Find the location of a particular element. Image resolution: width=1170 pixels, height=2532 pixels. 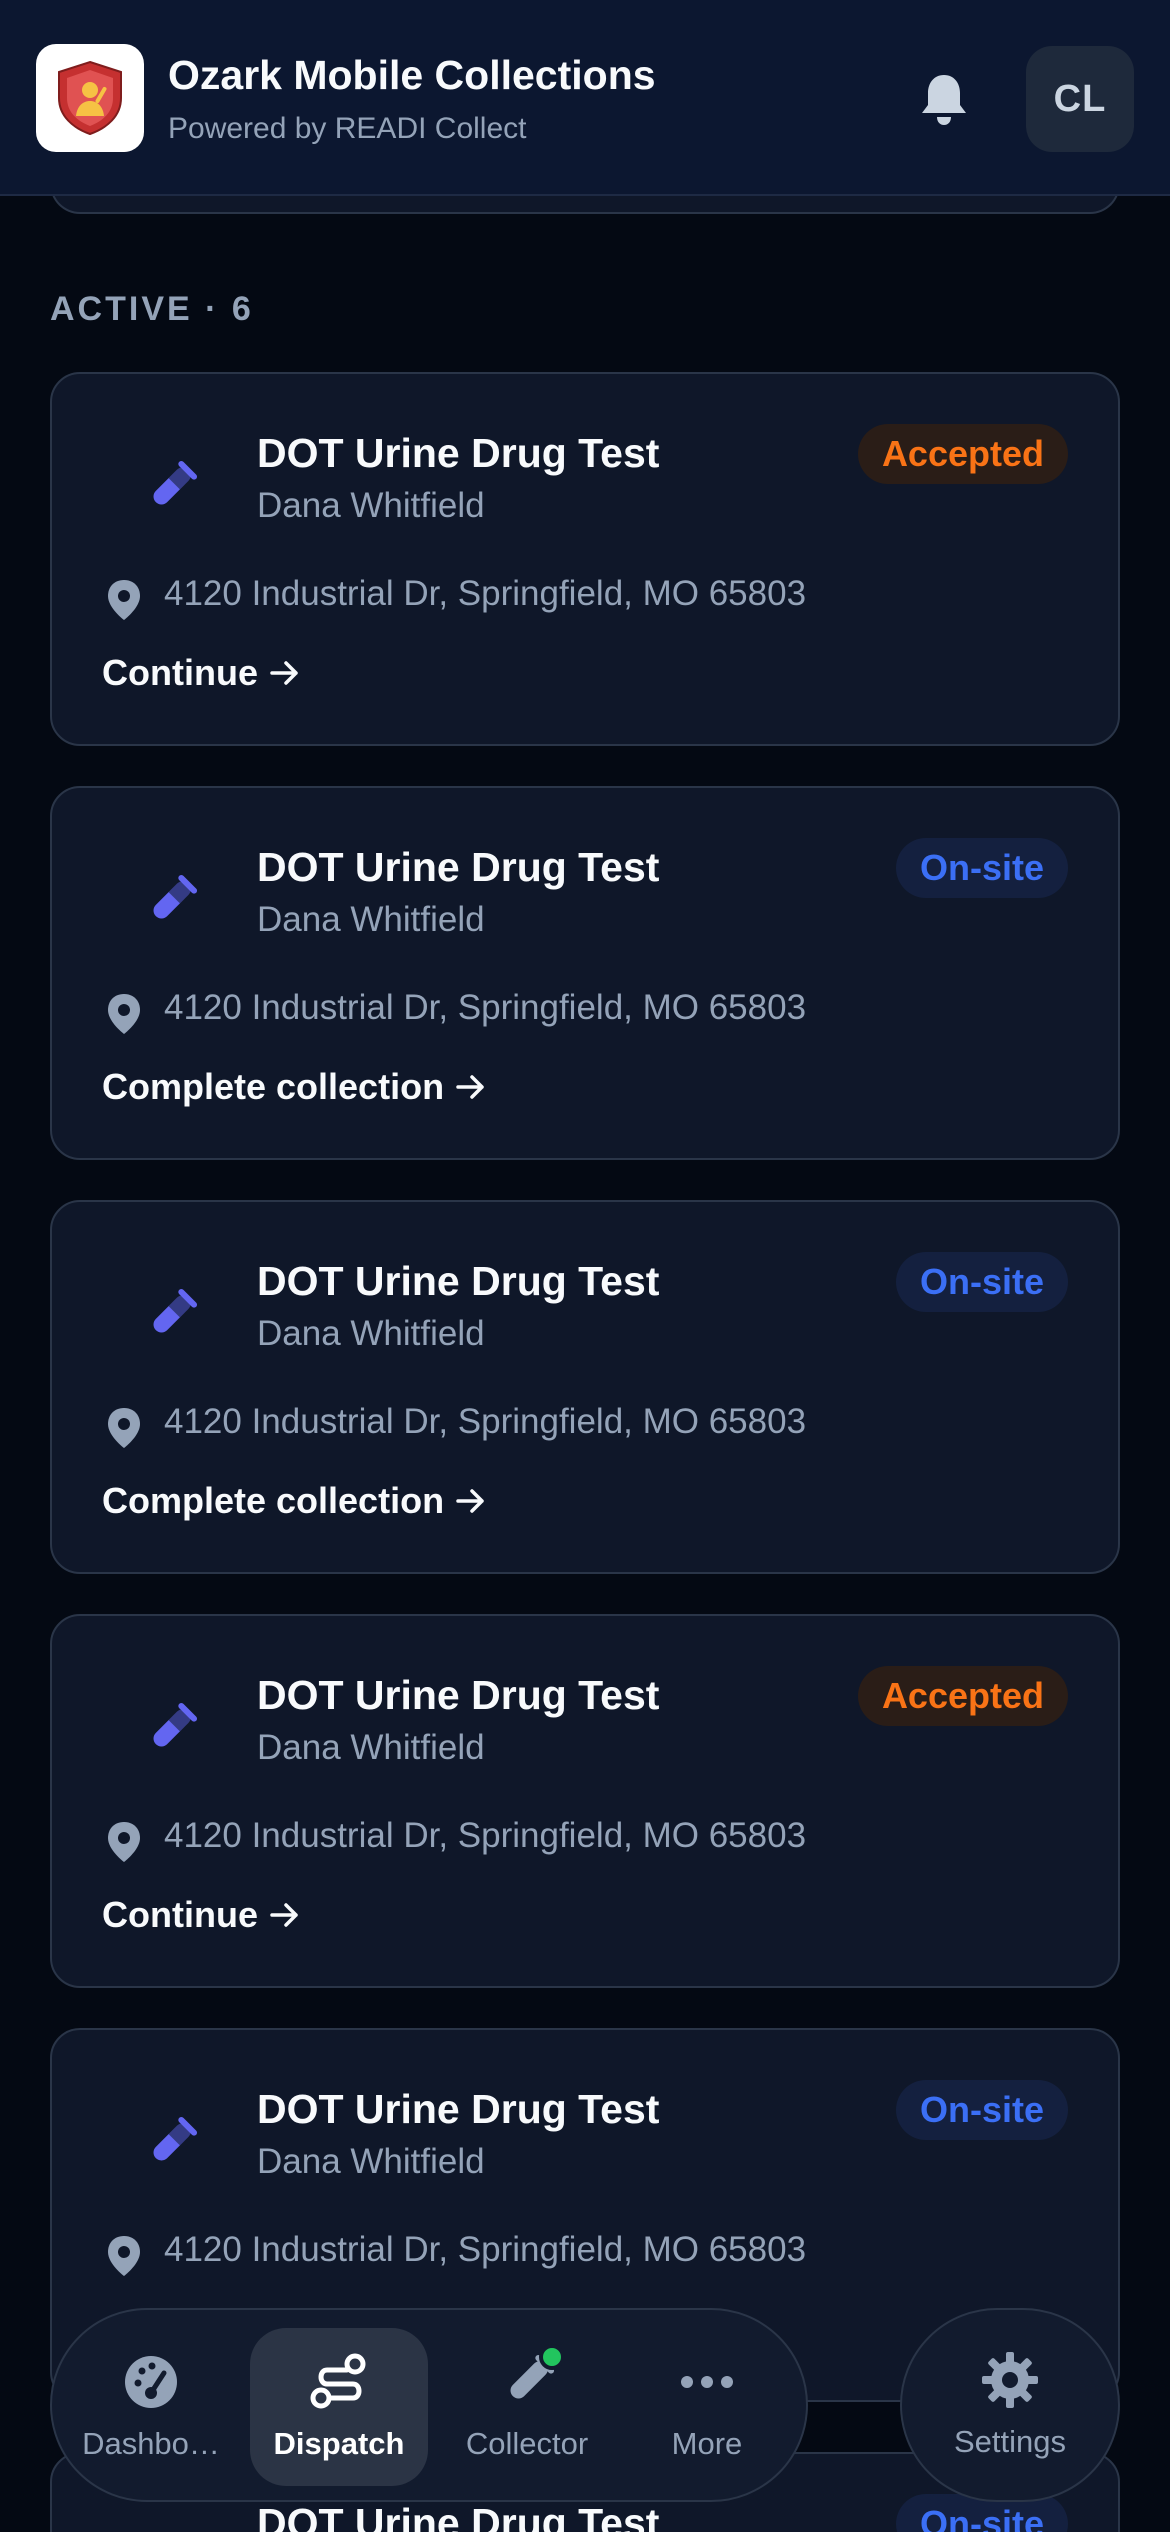

bottom-tab-bar: Dashbo… Dispatch Collector More is located at coordinates (429, 2405).